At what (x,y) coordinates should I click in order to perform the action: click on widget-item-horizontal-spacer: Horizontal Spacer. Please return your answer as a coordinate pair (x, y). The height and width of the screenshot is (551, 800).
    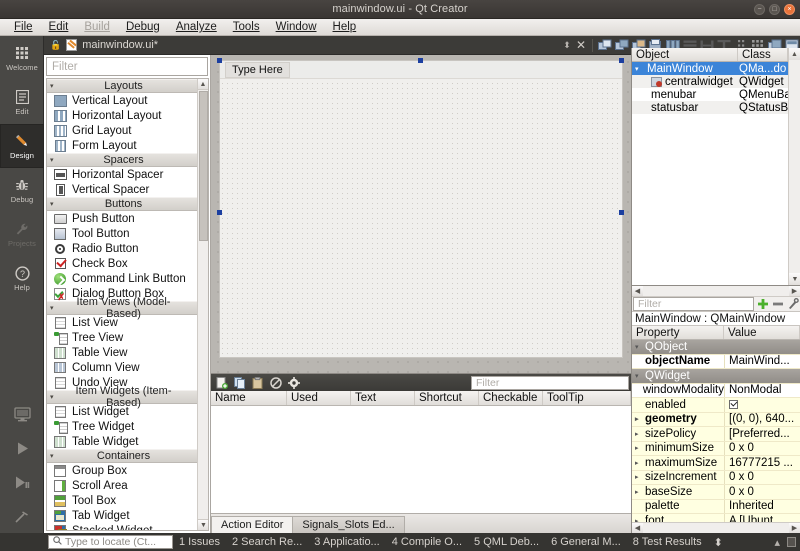
    Looking at the image, I should click on (122, 174).